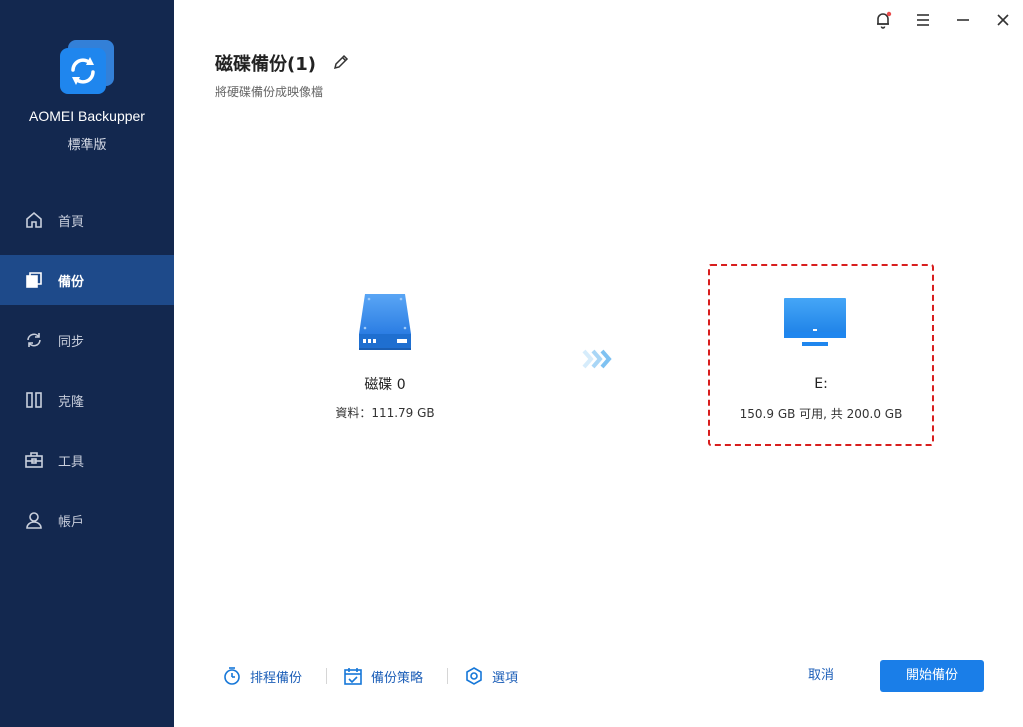 The width and height of the screenshot is (1023, 727). What do you see at coordinates (34, 520) in the screenshot?
I see `account-icon` at bounding box center [34, 520].